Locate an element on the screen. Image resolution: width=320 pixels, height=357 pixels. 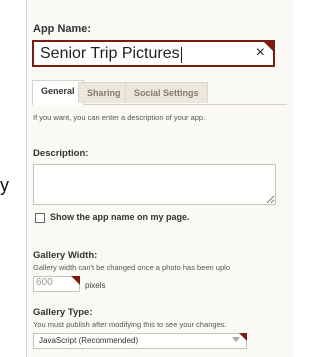
text-caret is located at coordinates (181, 55).